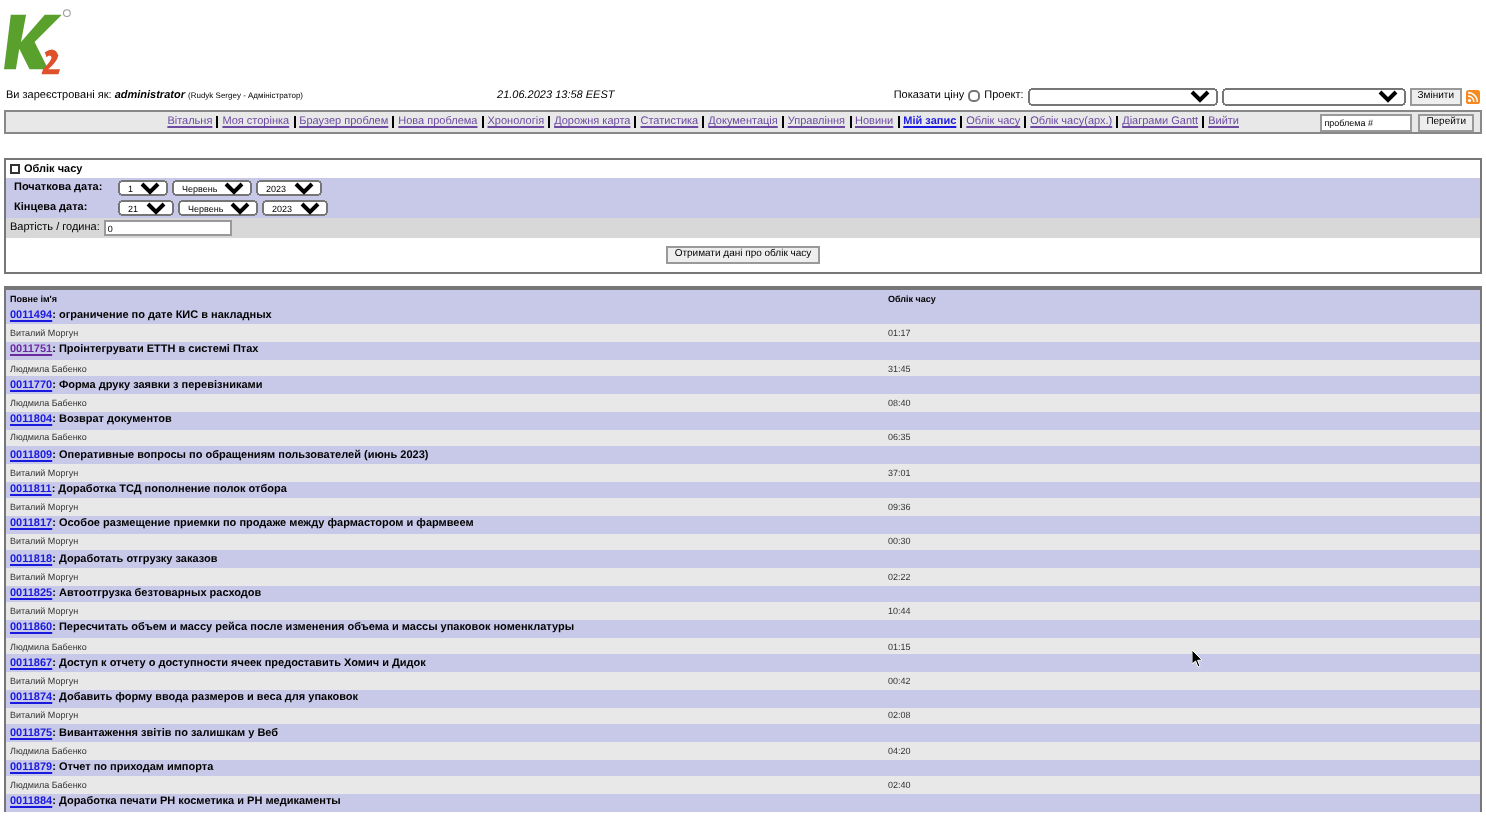 The image size is (1486, 816). I want to click on show-price-checkbox, so click(974, 96).